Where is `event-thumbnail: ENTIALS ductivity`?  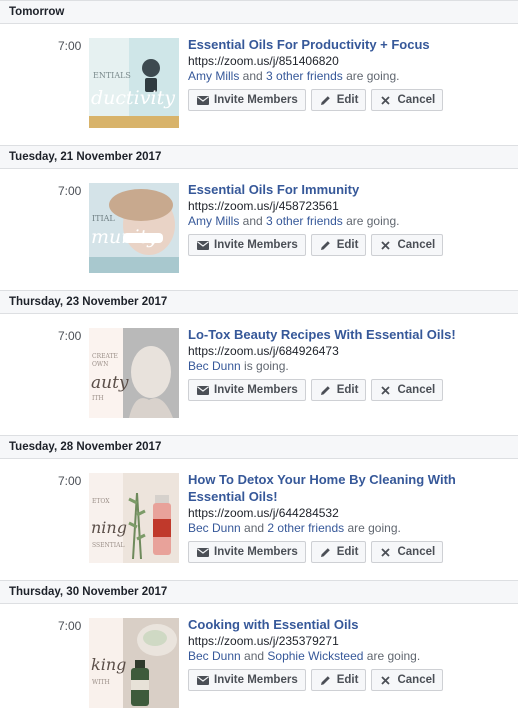 event-thumbnail: ENTIALS ductivity is located at coordinates (134, 83).